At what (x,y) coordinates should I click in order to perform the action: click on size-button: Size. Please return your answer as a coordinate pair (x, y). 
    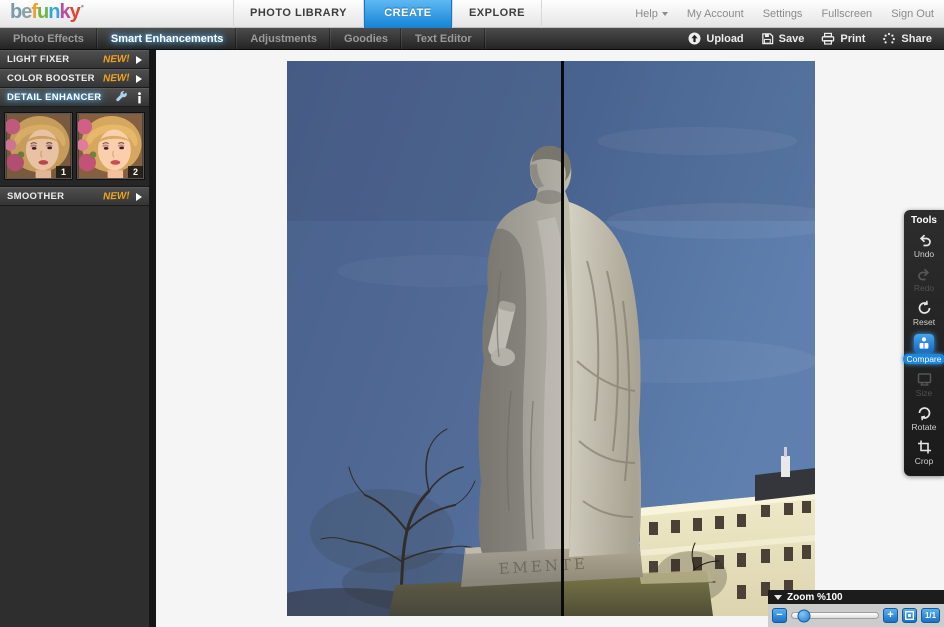
    Looking at the image, I should click on (924, 384).